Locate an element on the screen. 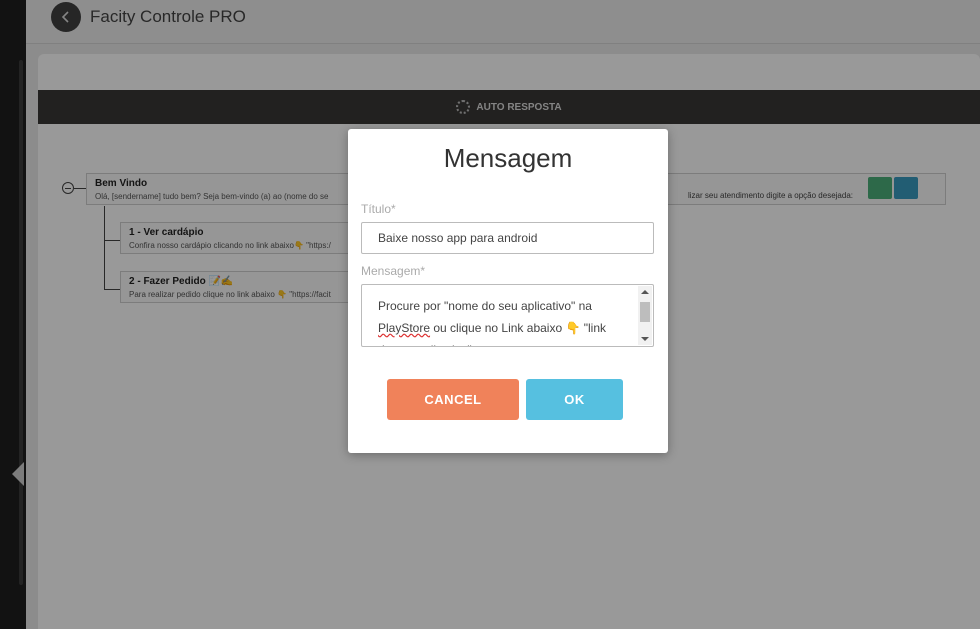 Image resolution: width=980 pixels, height=629 pixels. ok-button: OK is located at coordinates (574, 399).